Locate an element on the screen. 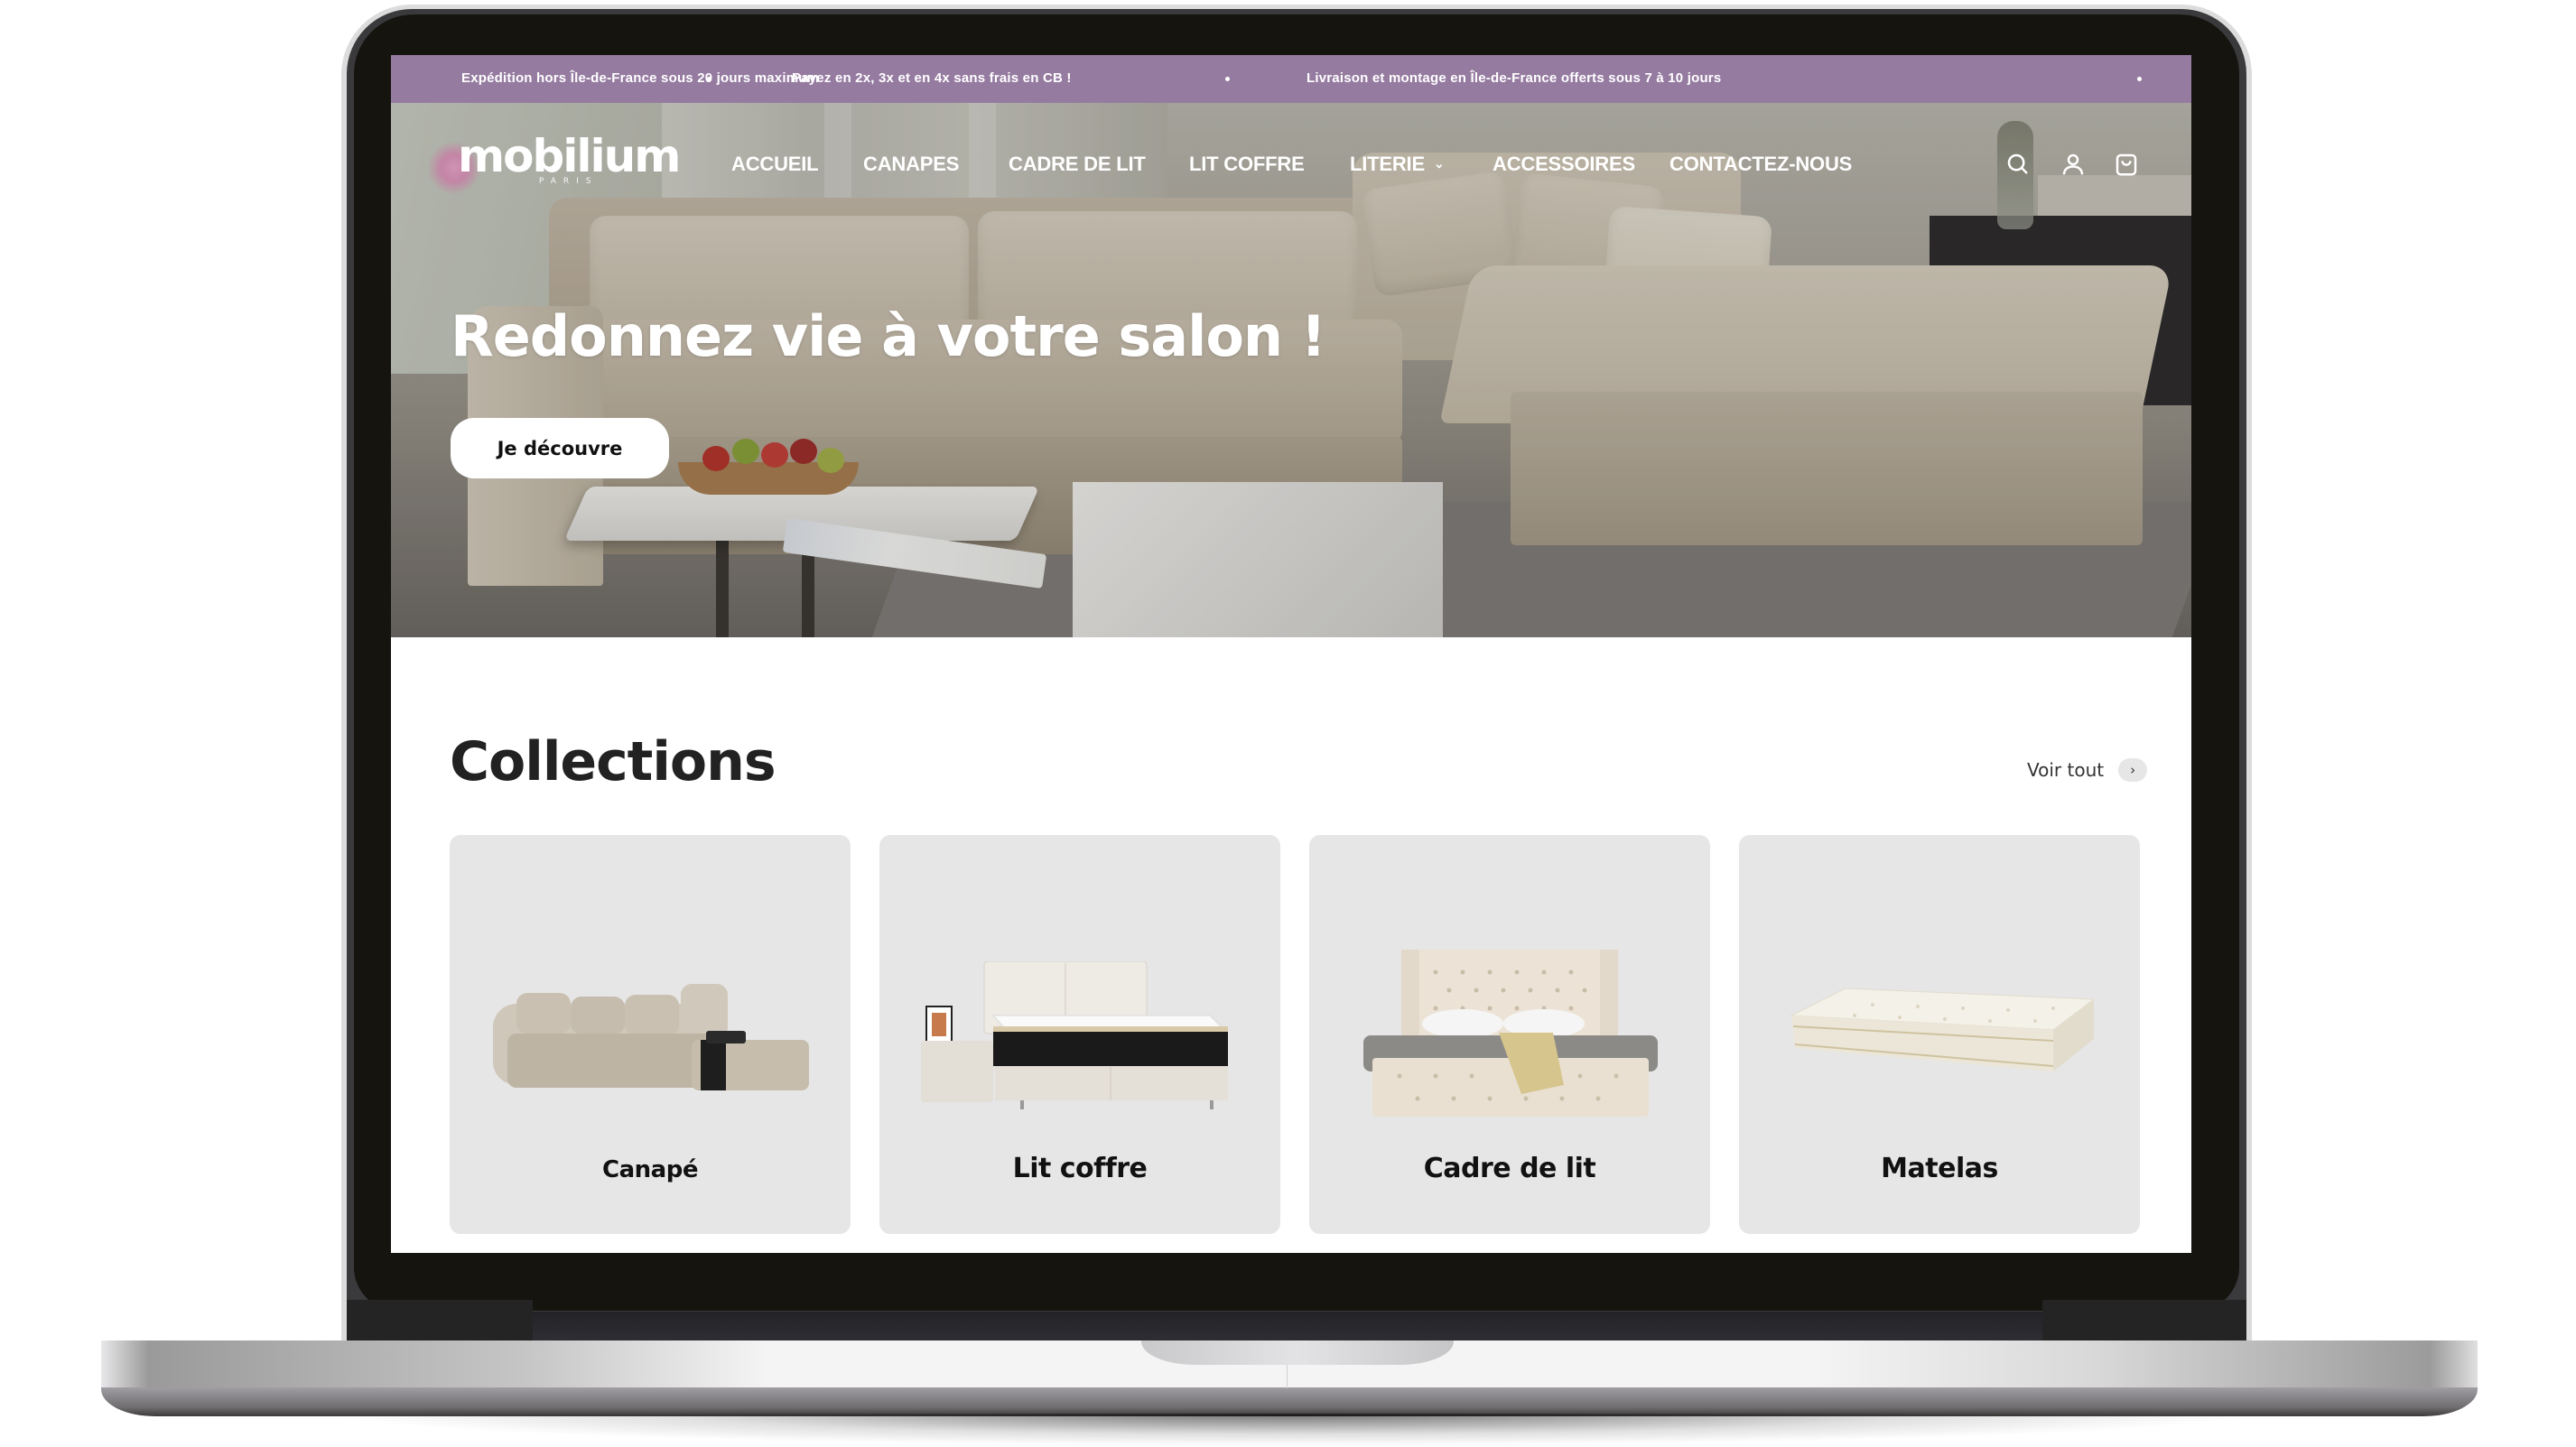  chevron-down-icon: ⌄ is located at coordinates (1439, 163).